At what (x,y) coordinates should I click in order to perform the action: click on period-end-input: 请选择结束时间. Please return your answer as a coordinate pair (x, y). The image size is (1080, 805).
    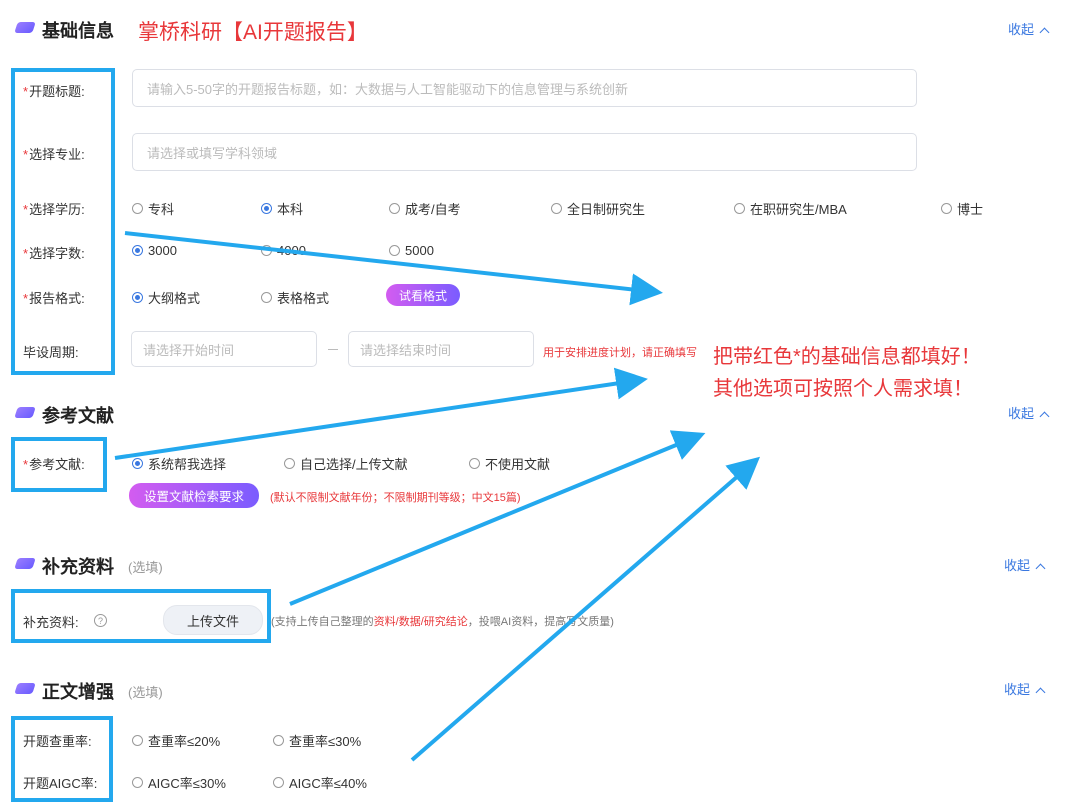
    Looking at the image, I should click on (441, 349).